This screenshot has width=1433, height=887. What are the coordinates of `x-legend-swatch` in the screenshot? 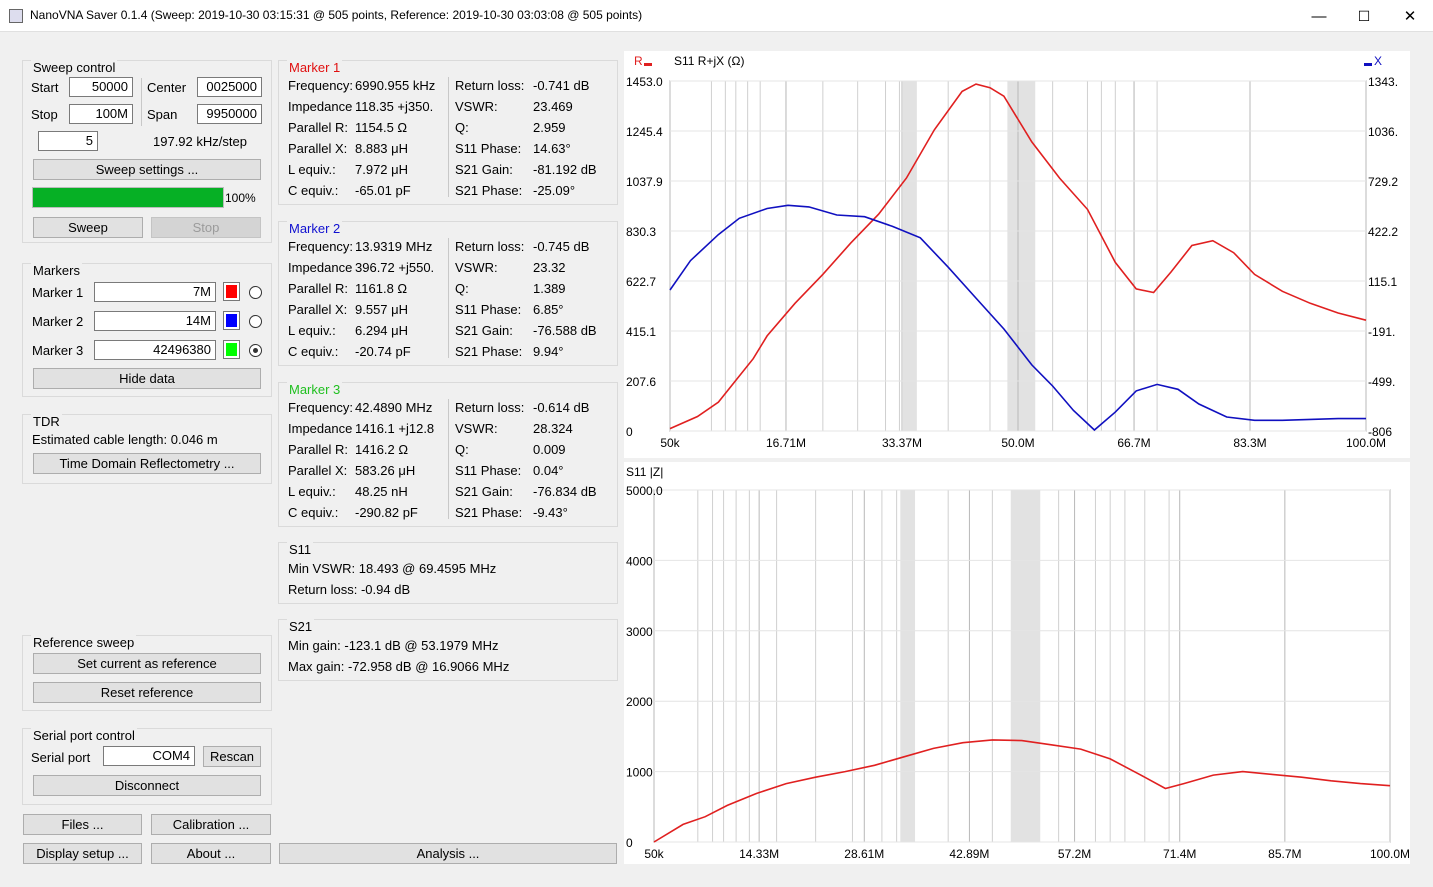 It's located at (1368, 64).